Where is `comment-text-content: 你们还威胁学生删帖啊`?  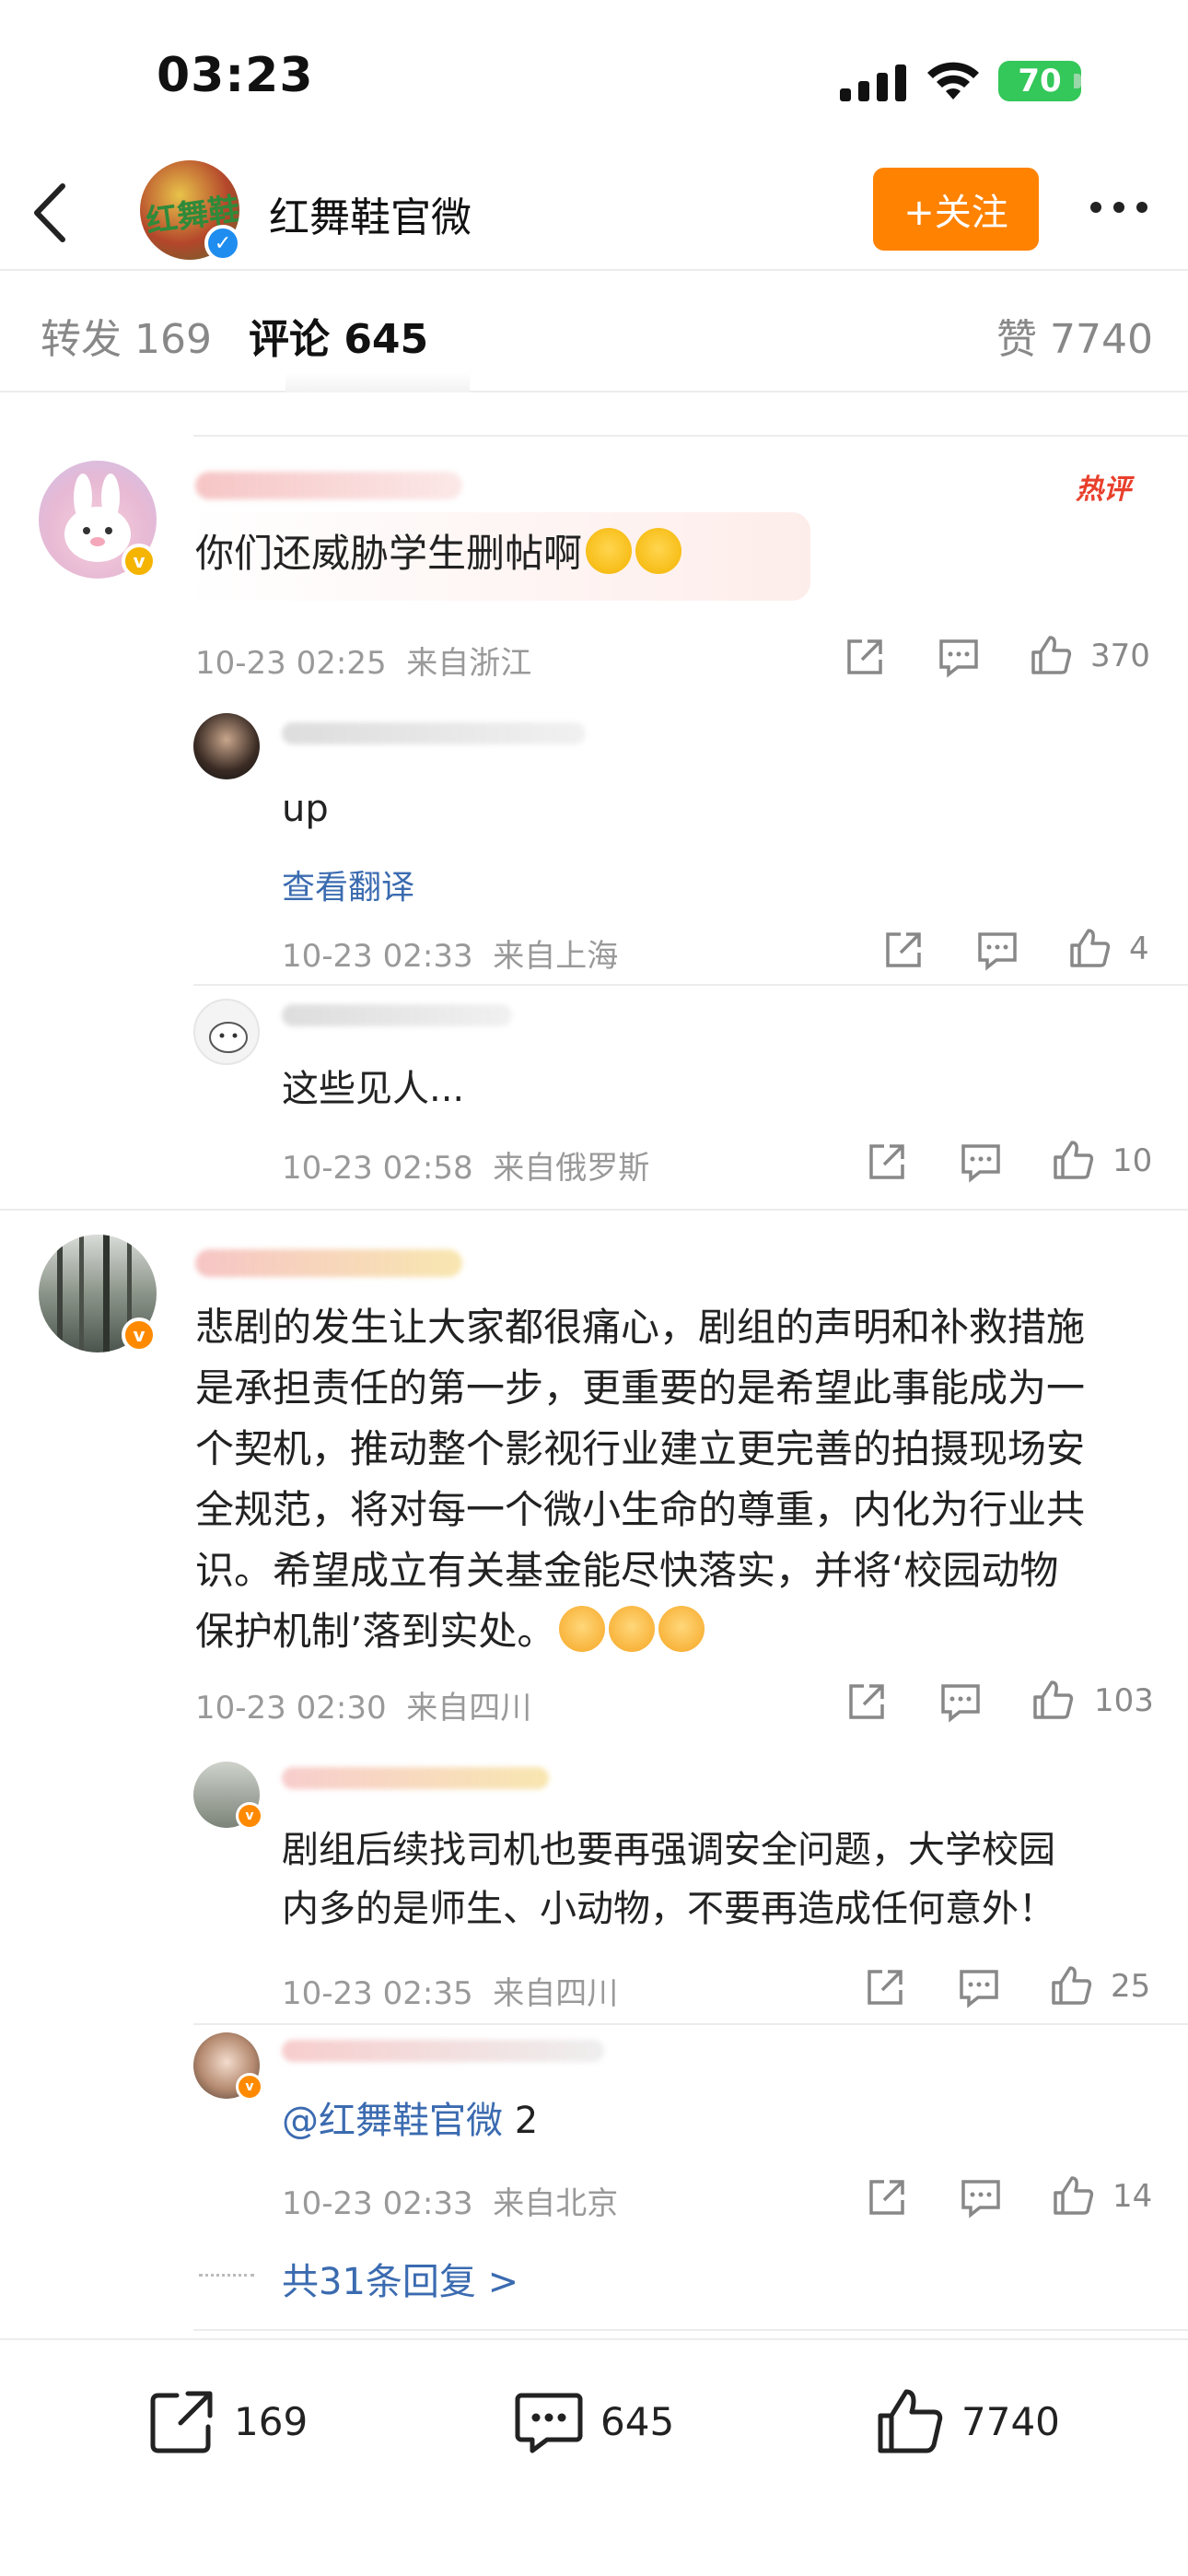 comment-text-content: 你们还威胁学生删帖啊 is located at coordinates (389, 553).